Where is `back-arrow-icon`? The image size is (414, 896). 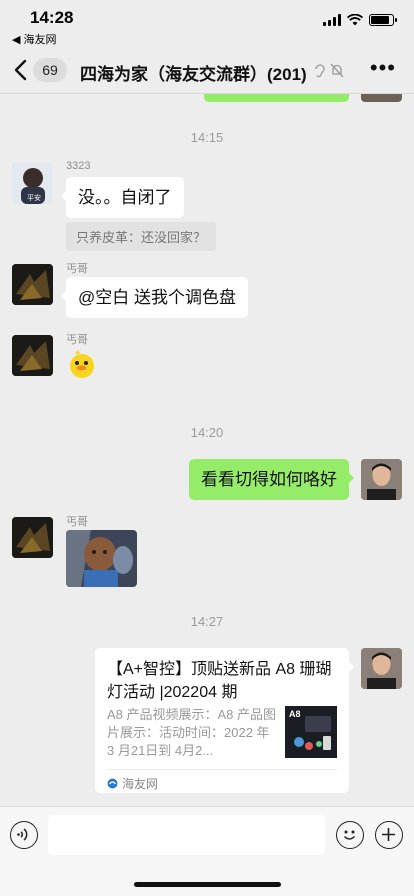 back-arrow-icon is located at coordinates (21, 70).